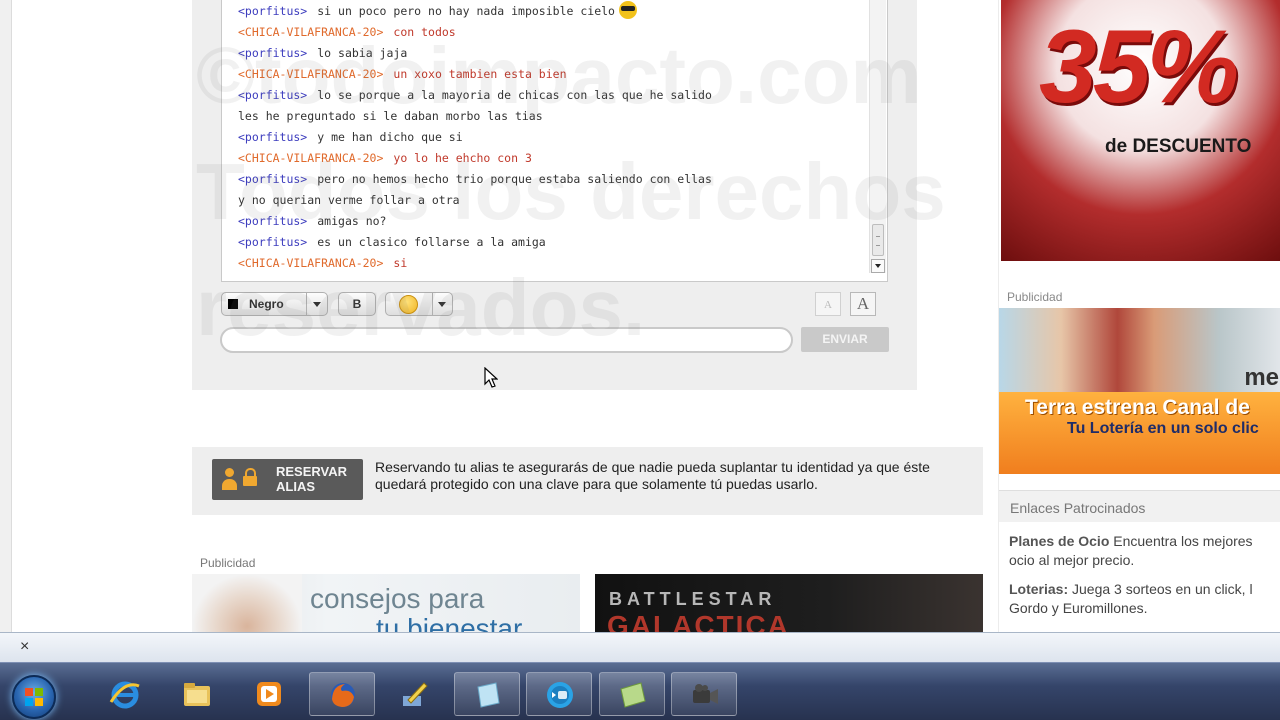  Describe the element at coordinates (397, 598) in the screenshot. I see `ad-headline: consejos para` at that location.